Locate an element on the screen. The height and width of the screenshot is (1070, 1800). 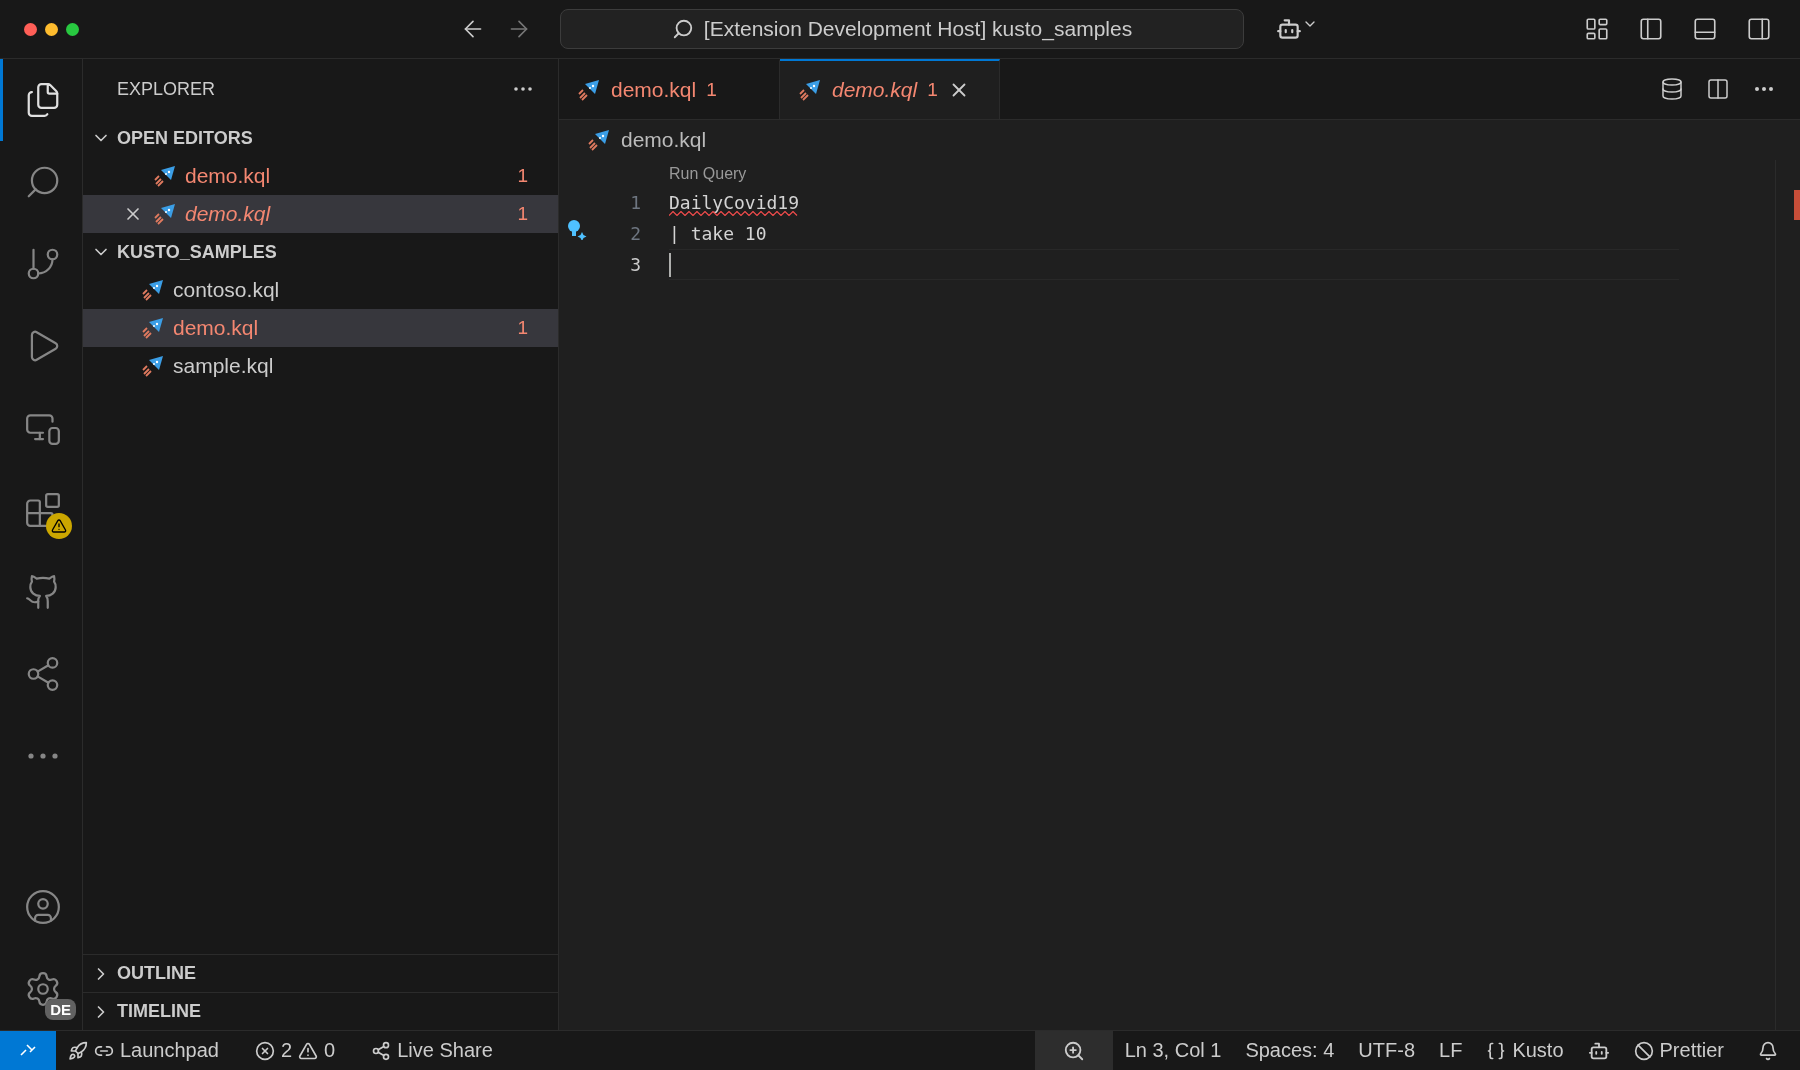
minimize-window-button is located at coordinates (51, 29).